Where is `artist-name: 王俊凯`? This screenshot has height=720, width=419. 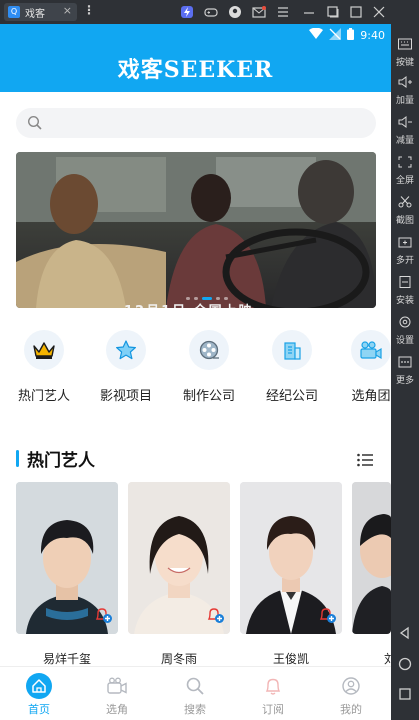
artist-name: 王俊凯 is located at coordinates (290, 659).